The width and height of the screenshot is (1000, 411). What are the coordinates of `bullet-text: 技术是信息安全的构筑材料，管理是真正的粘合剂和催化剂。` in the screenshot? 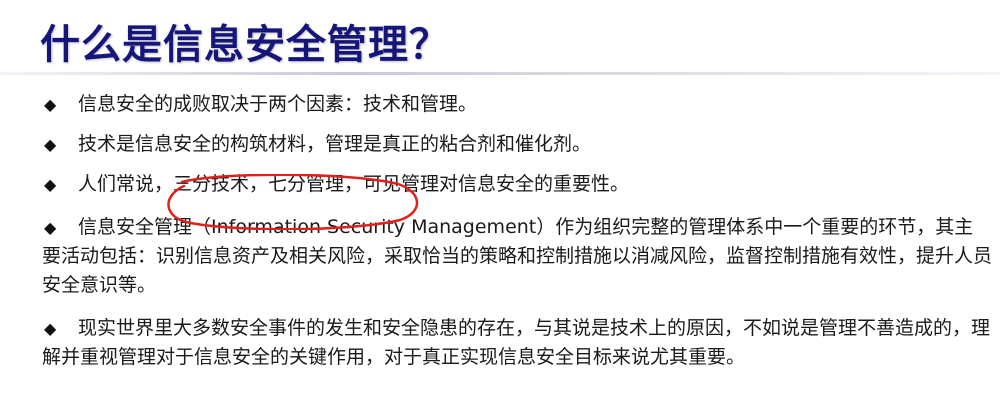 It's located at (335, 144).